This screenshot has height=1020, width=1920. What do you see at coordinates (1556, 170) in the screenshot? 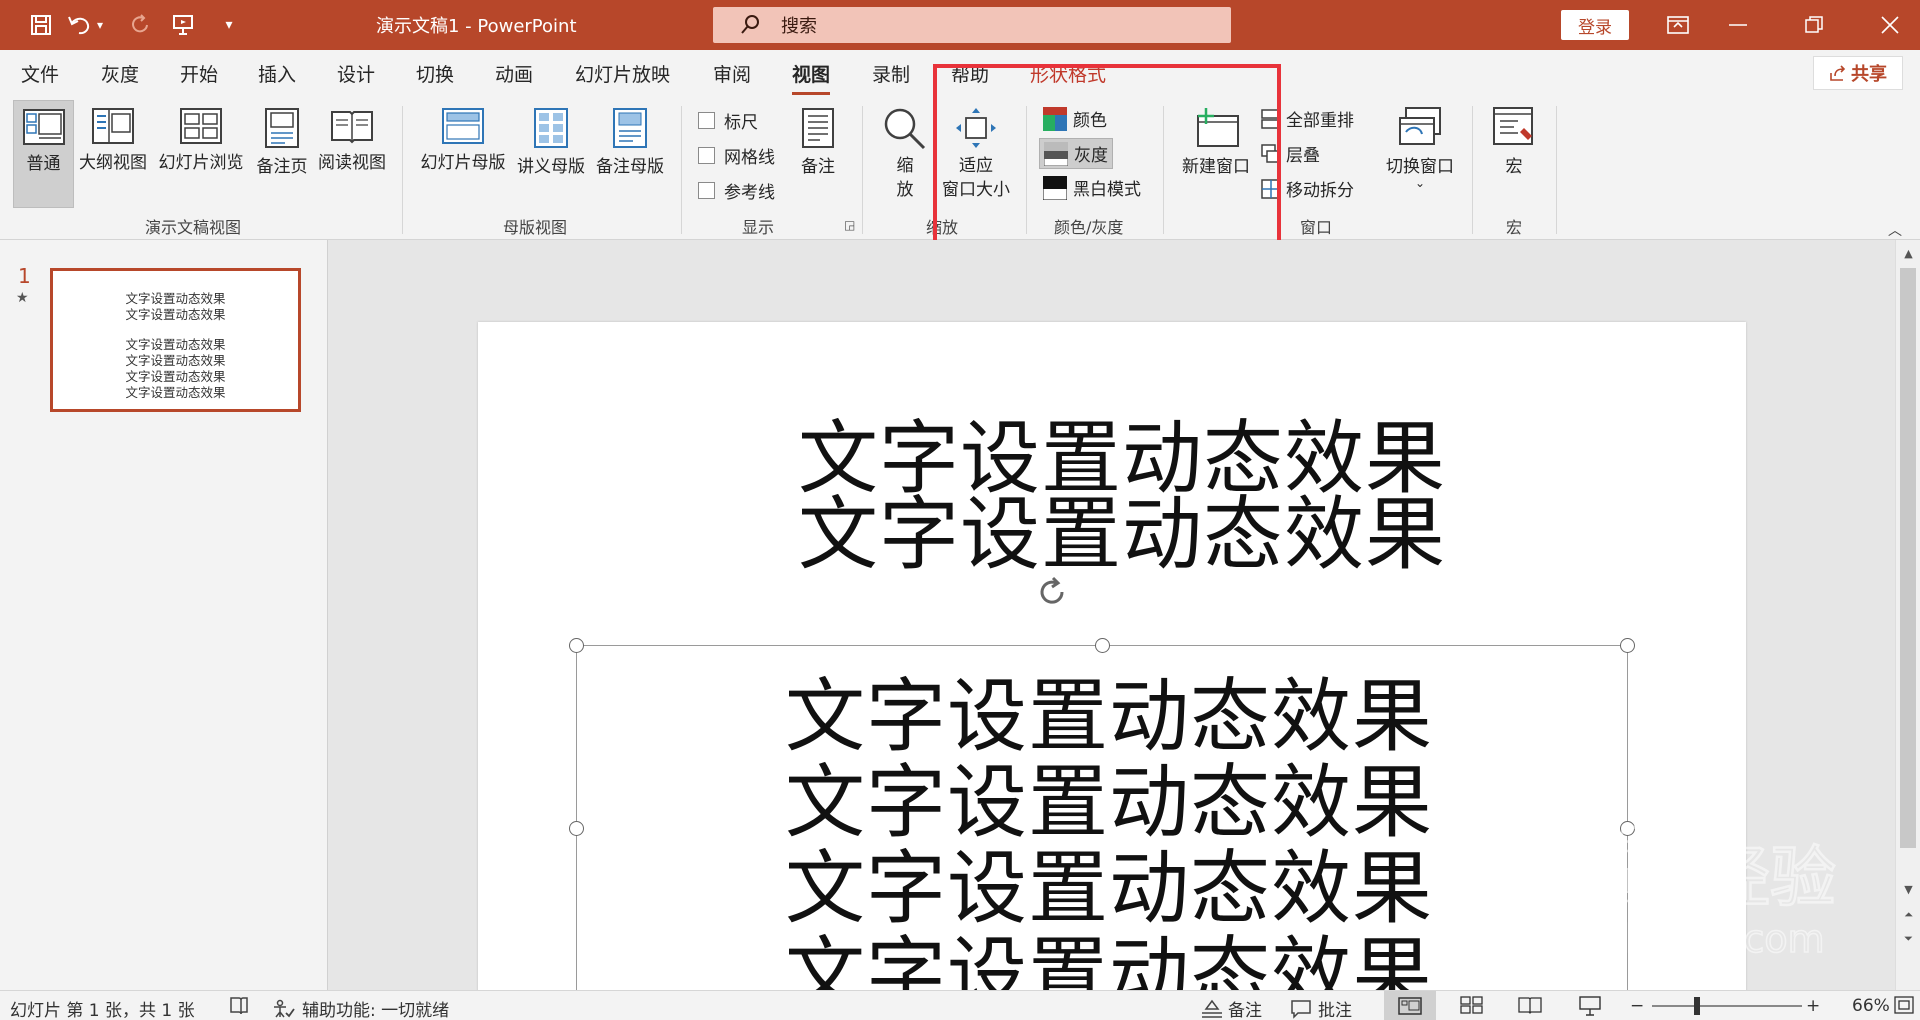
I see `group-separator` at bounding box center [1556, 170].